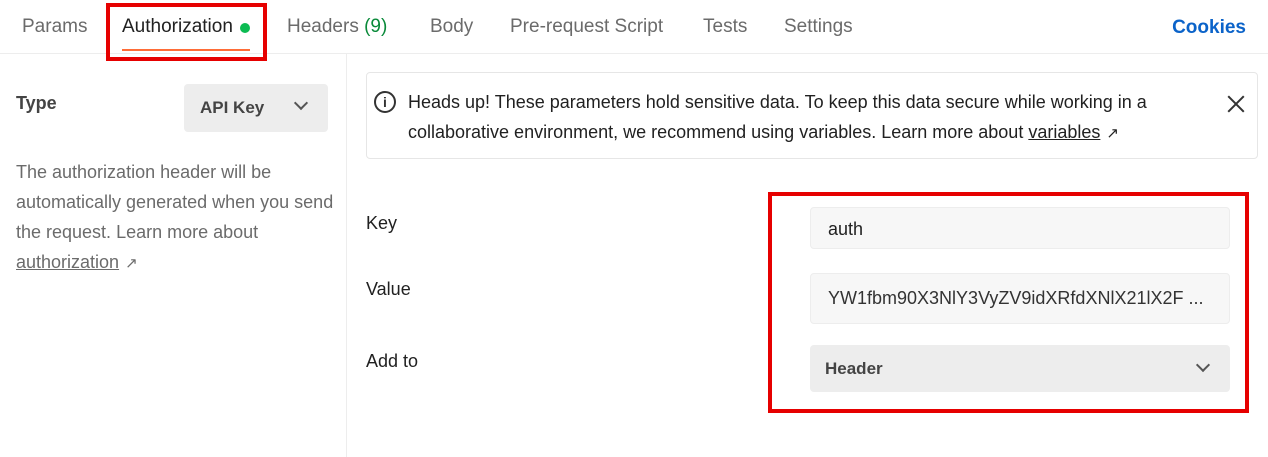  Describe the element at coordinates (232, 107) in the screenshot. I see `auth-type-value: API Key` at that location.